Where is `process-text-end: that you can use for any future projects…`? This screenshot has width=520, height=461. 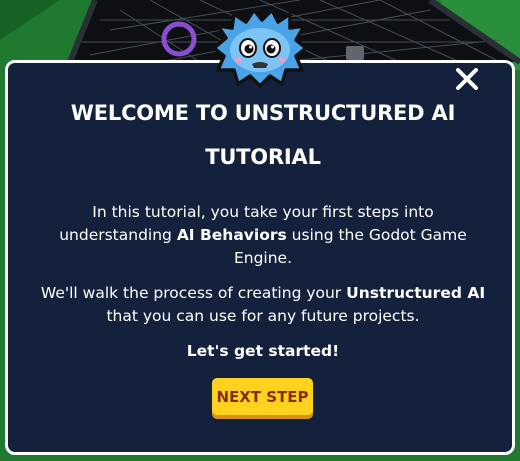 process-text-end: that you can use for any future projects… is located at coordinates (263, 316).